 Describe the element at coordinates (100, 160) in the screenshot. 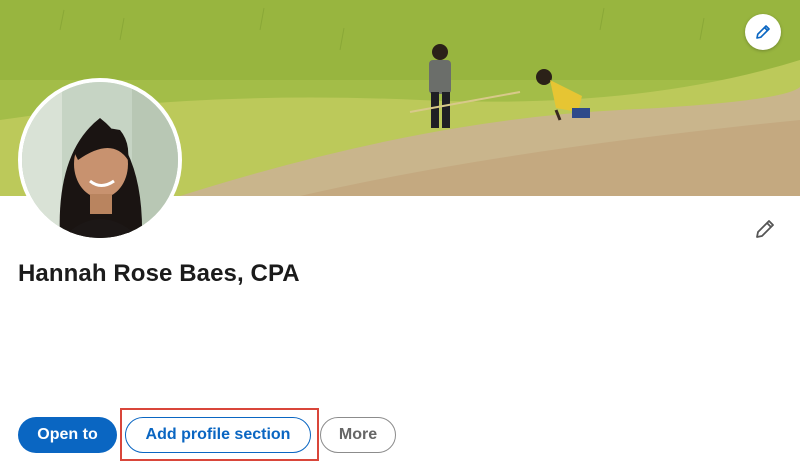

I see `avatar` at that location.